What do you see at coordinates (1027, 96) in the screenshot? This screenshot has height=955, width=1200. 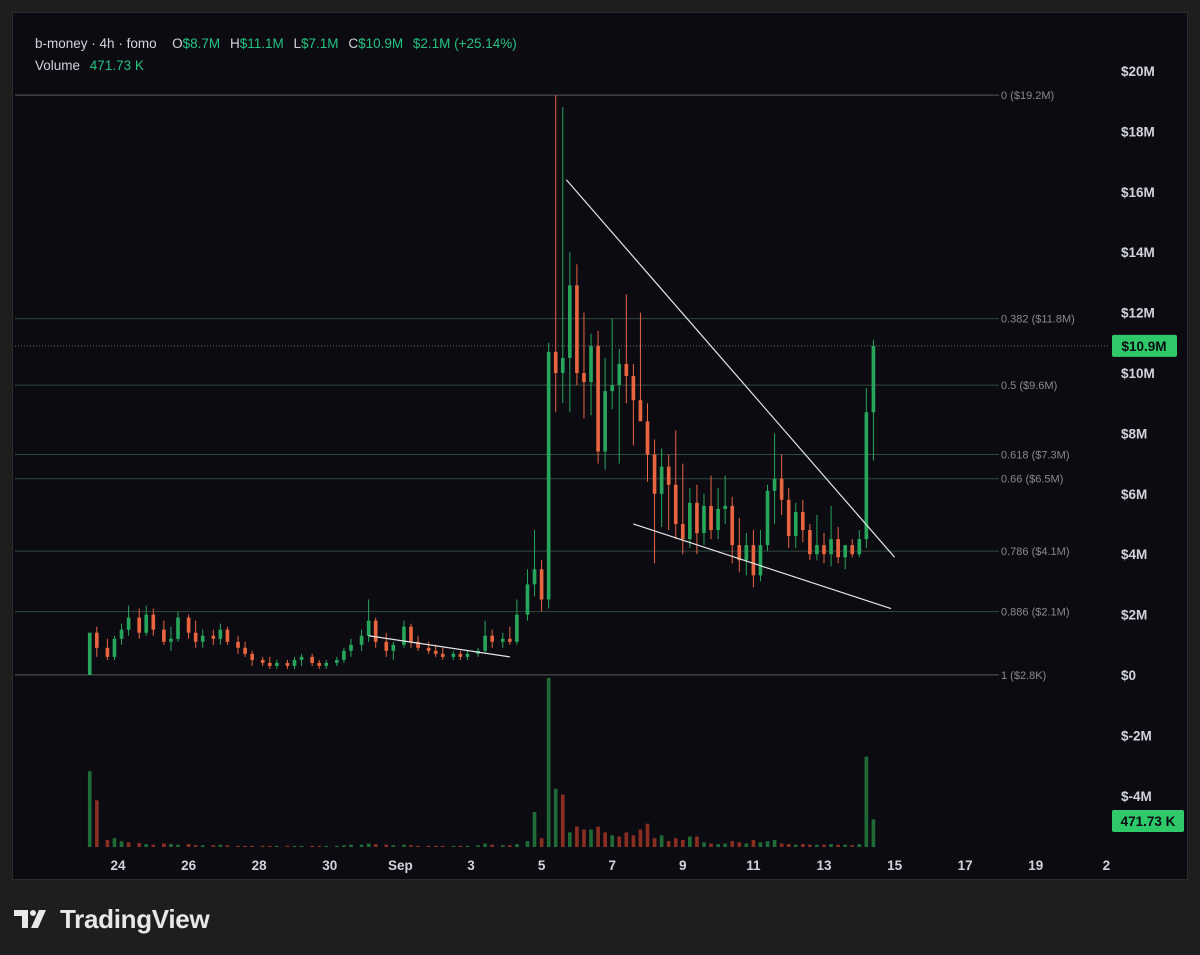 I see `fib-level-label: 0 ($19.2M)` at bounding box center [1027, 96].